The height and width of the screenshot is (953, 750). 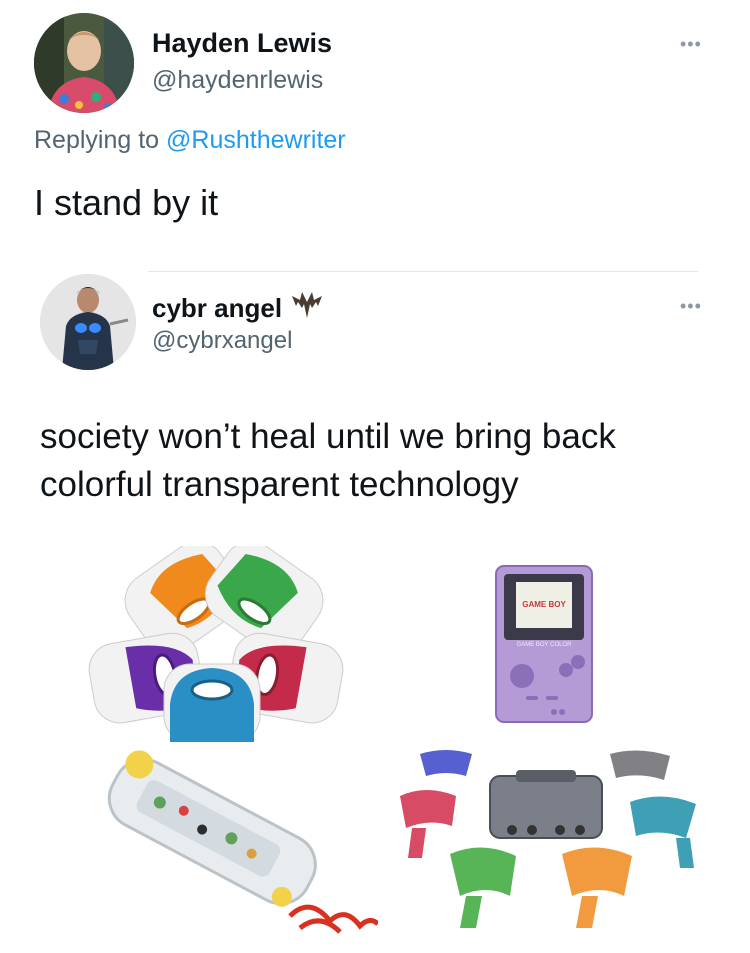 I want to click on quoted-author-name-text: cybr angel, so click(x=217, y=308).